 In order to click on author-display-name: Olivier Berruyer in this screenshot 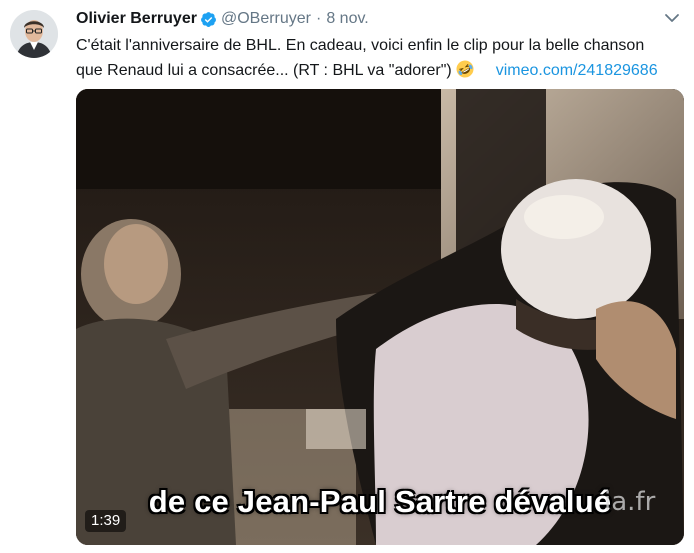, I will do `click(136, 19)`.